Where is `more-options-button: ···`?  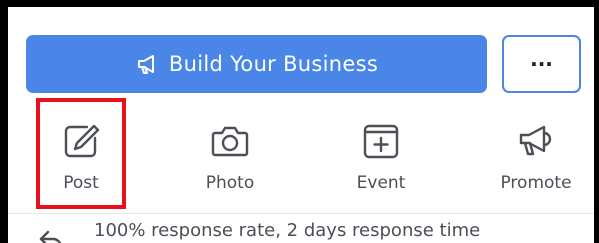
more-options-button: ··· is located at coordinates (541, 64).